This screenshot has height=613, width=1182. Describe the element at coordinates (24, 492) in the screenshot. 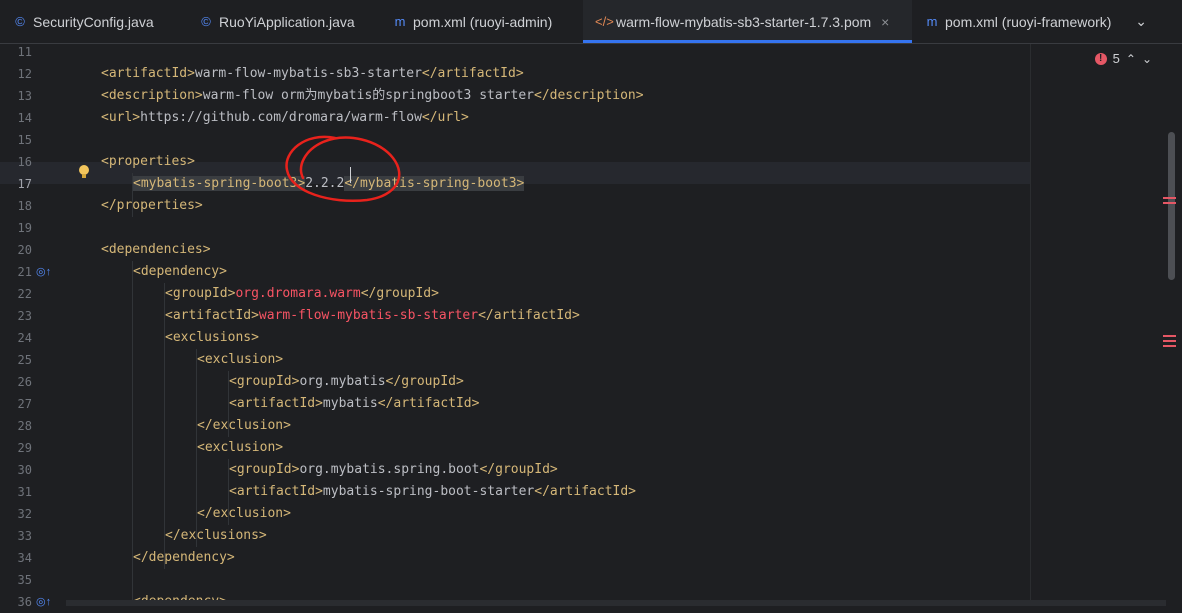

I see `line-number: 31` at that location.